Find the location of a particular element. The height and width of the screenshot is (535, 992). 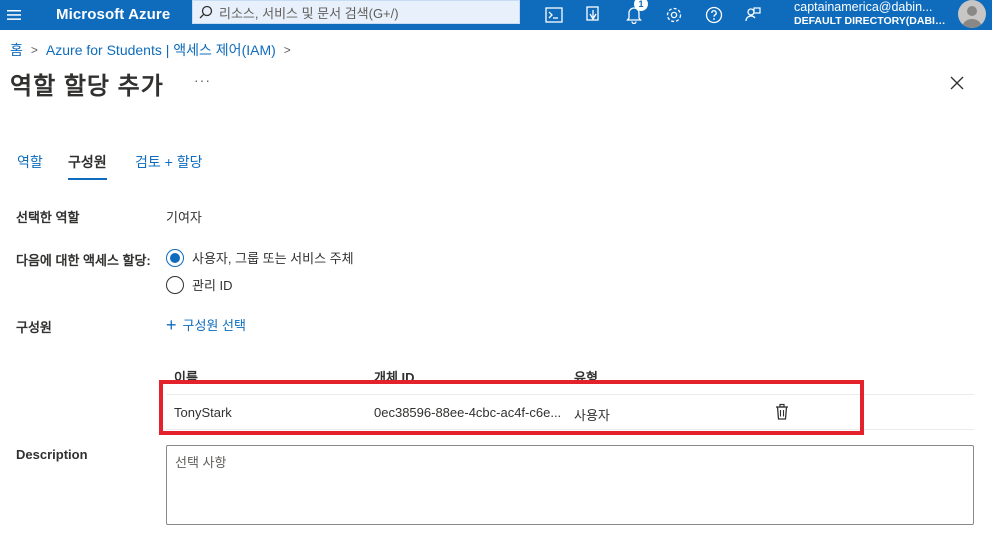

search-input: 리소스, 서비스 및 문서 검색(G+/) is located at coordinates (356, 12).